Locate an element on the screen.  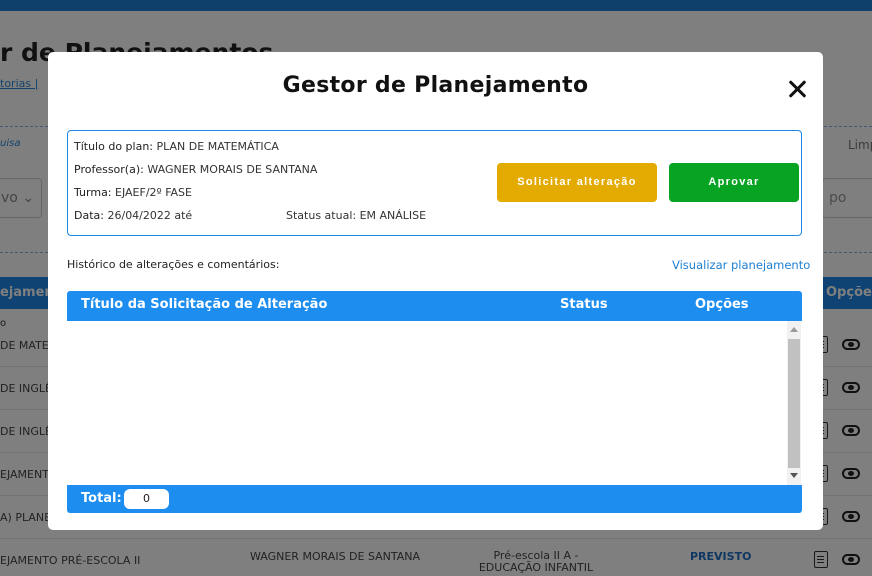
teacher-label: Professor(a): is located at coordinates (109, 169).